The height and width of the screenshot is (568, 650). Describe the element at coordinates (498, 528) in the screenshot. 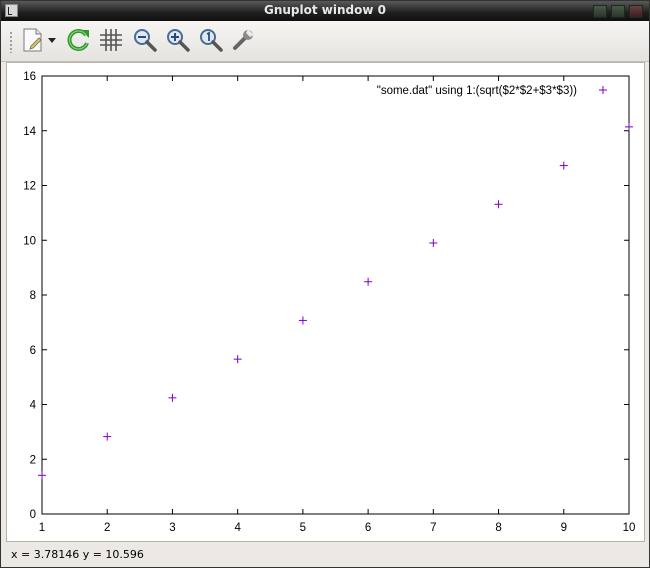

I see `x-tick-label: 8` at that location.